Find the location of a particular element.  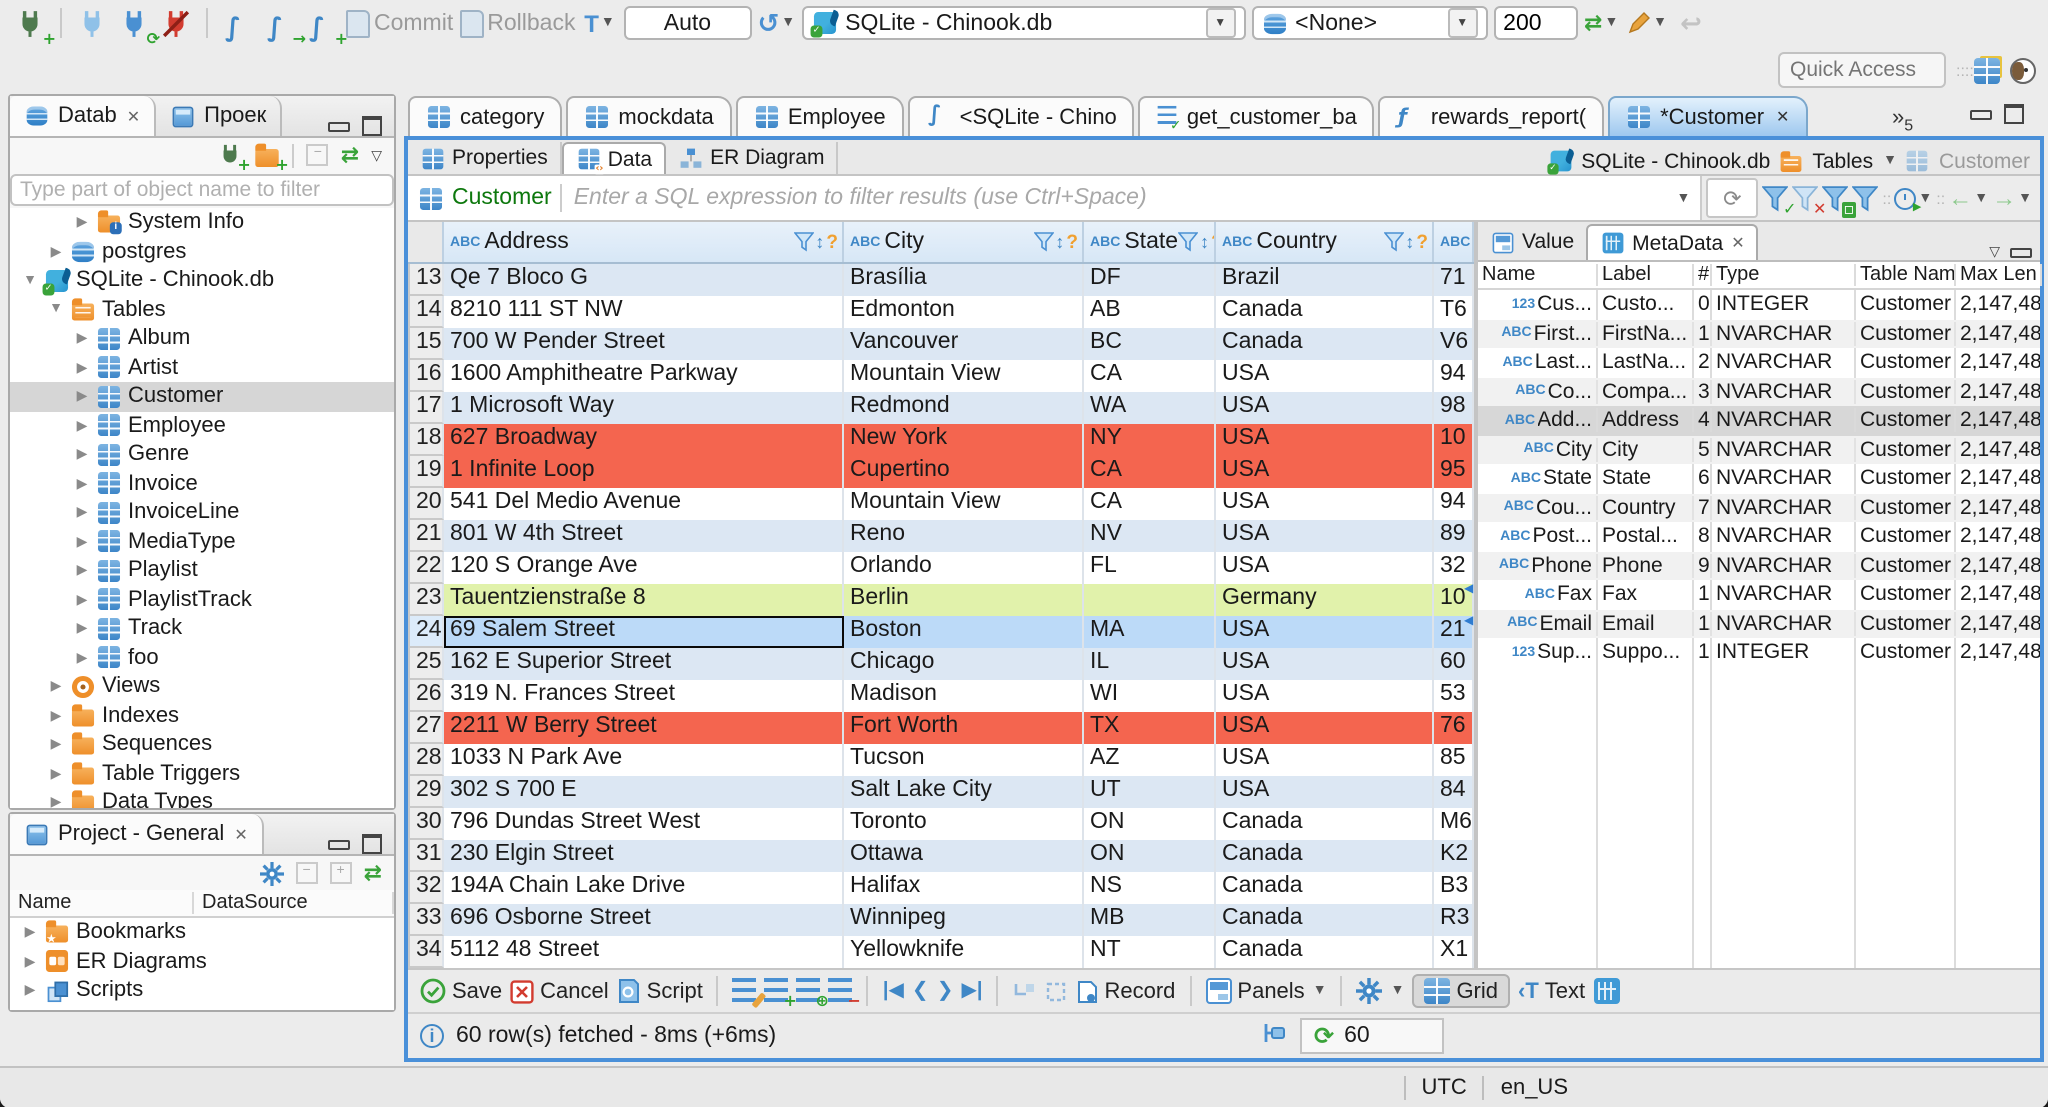

add-row-icon: + is located at coordinates (780, 993).